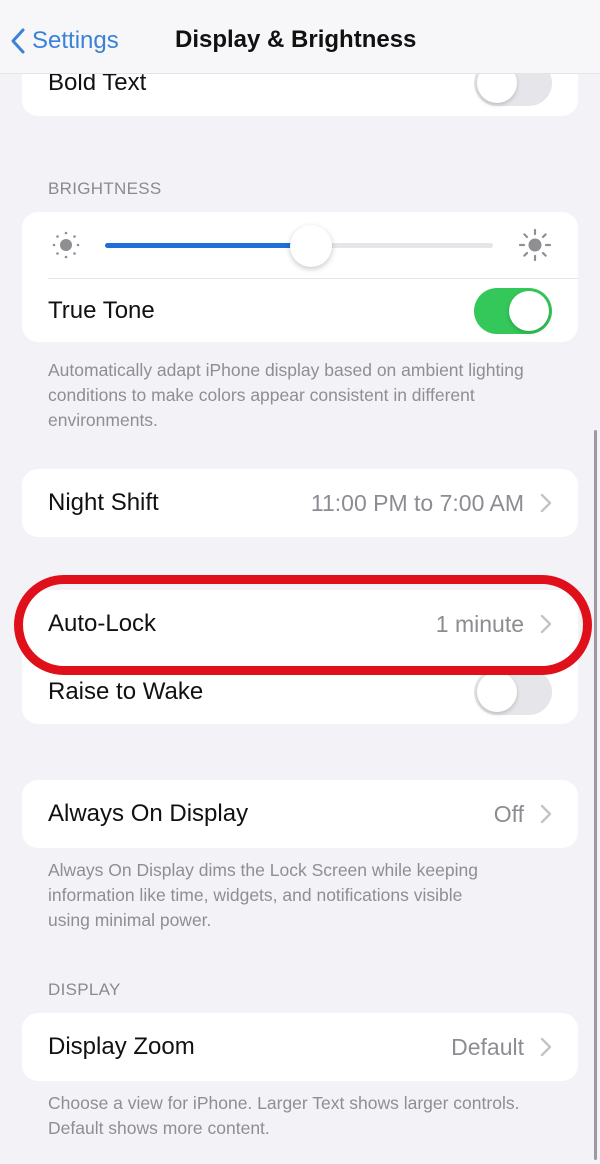  I want to click on auto-lock-row: Auto-Lock 1 minute, so click(300, 624).